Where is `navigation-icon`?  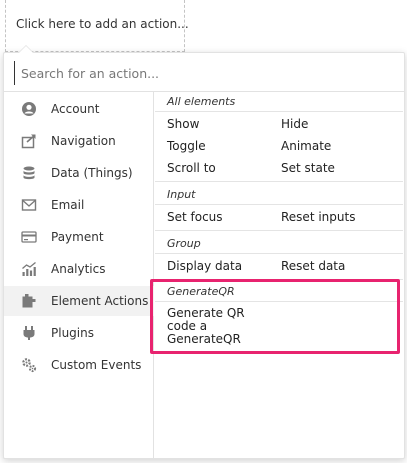
navigation-icon is located at coordinates (29, 141).